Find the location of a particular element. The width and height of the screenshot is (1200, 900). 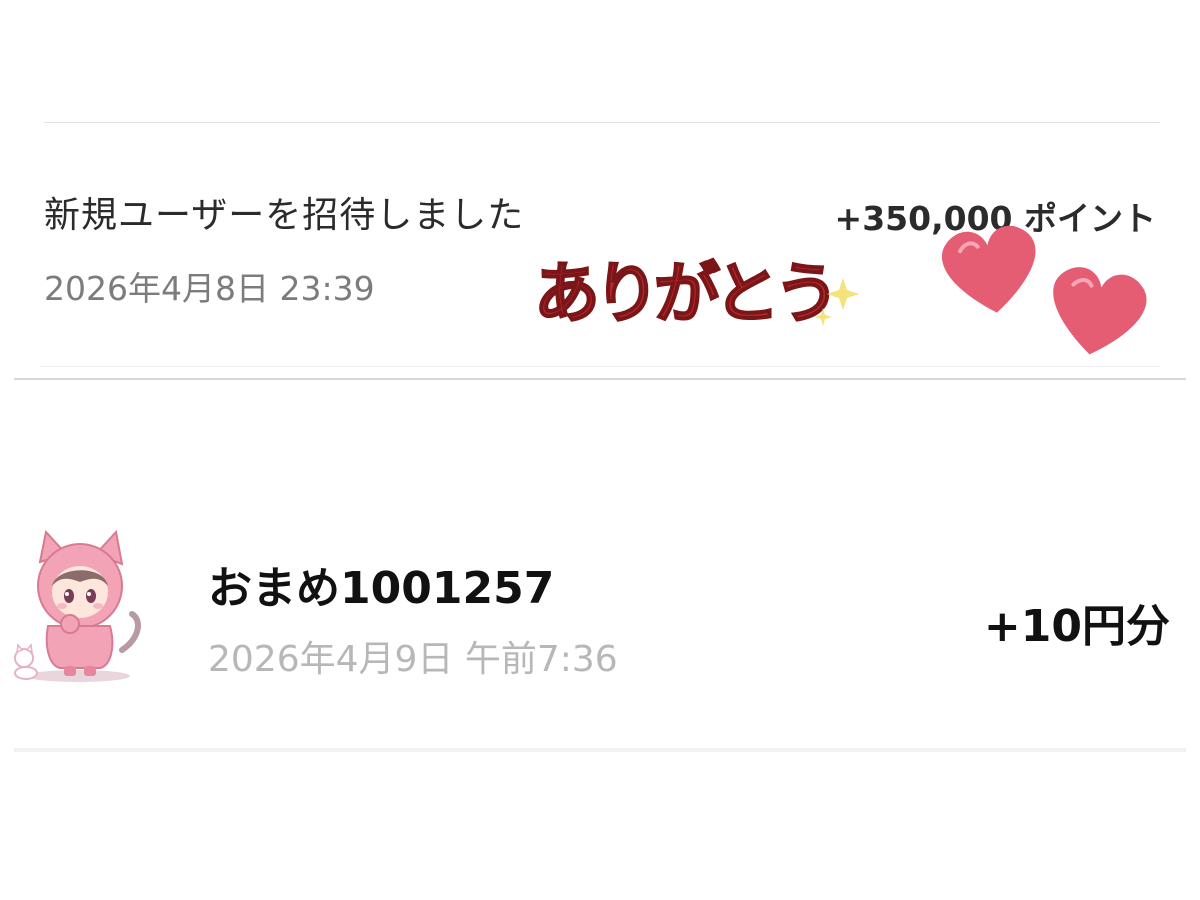

row-divider is located at coordinates (600, 366).